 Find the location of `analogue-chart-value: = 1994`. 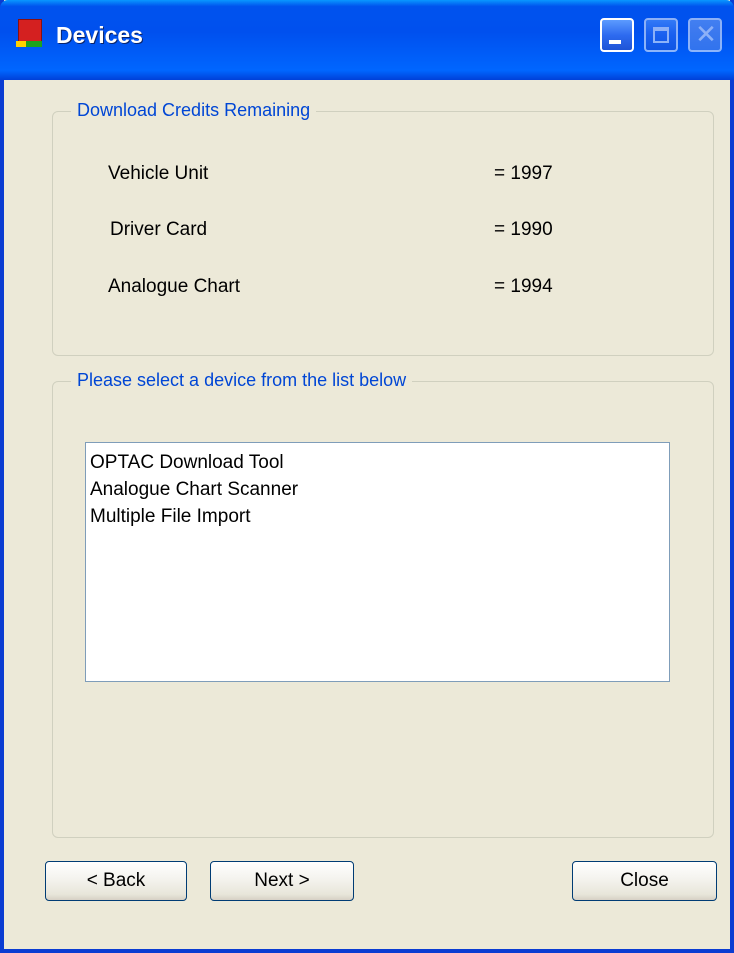

analogue-chart-value: = 1994 is located at coordinates (523, 286).